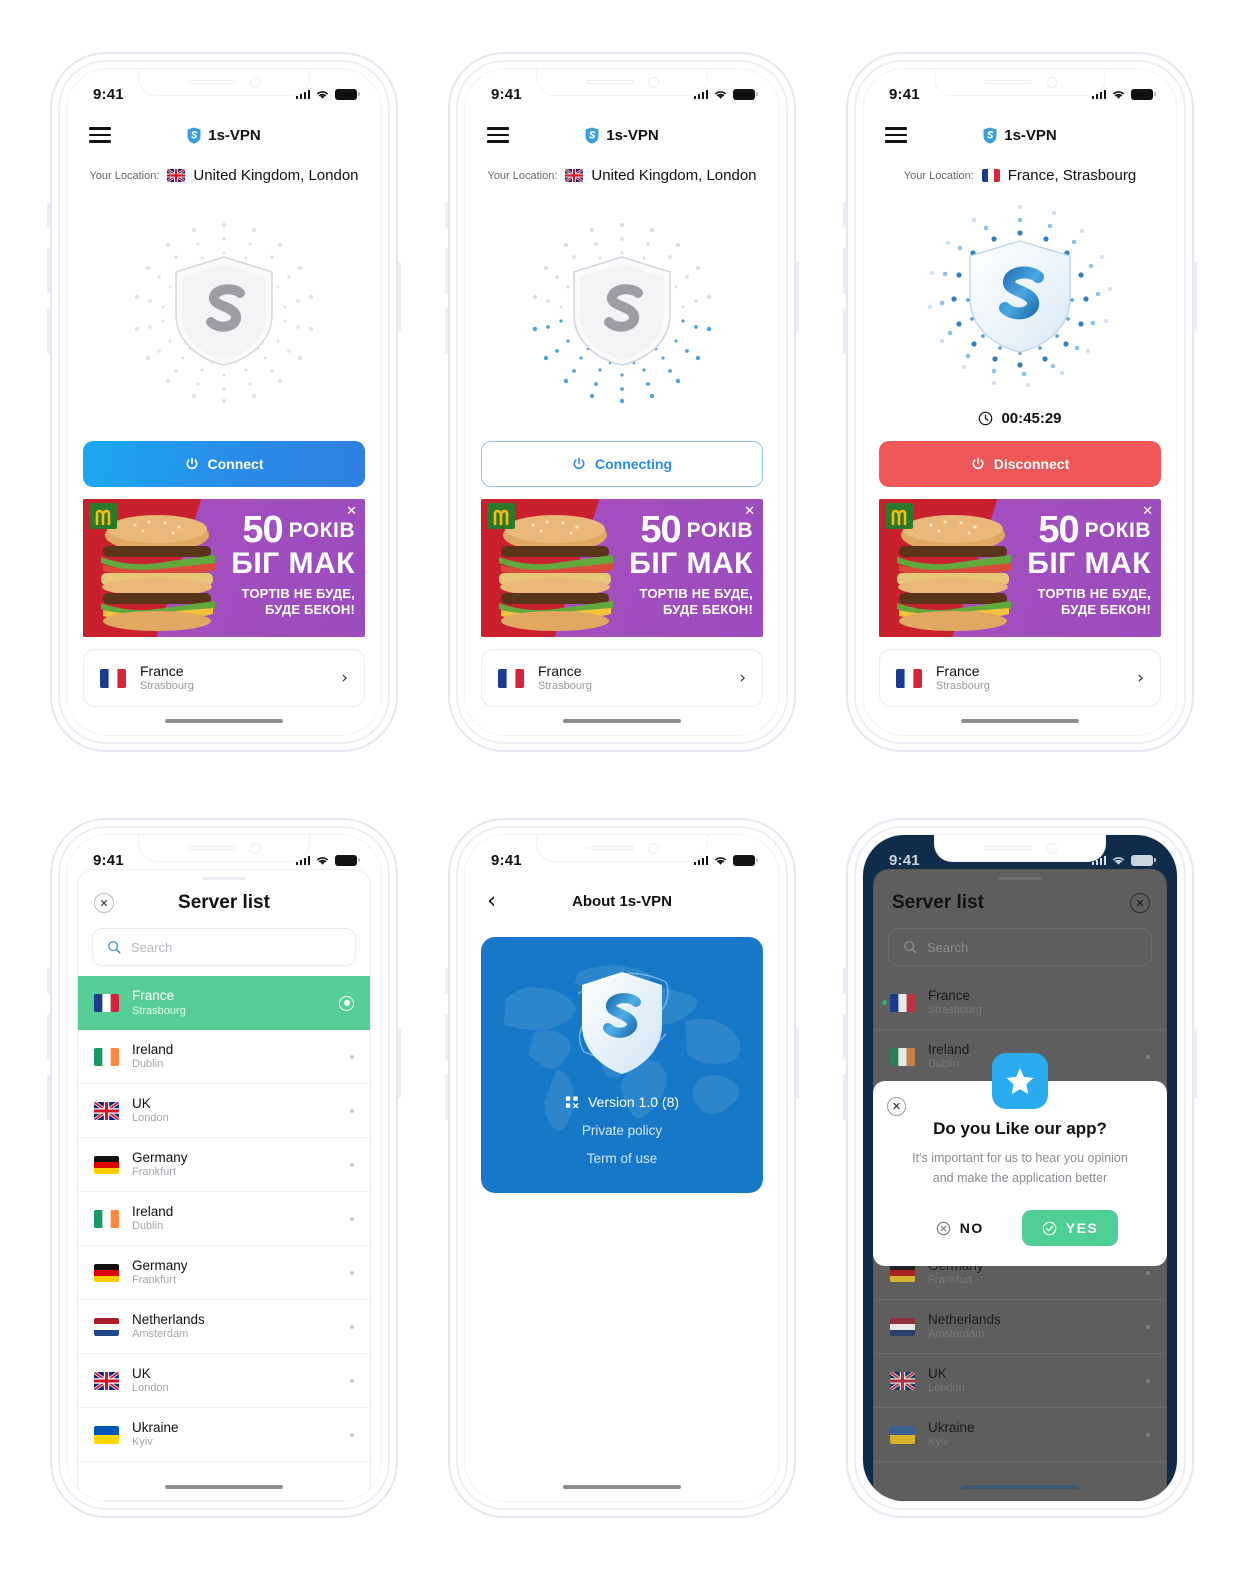 The width and height of the screenshot is (1250, 1583). I want to click on power-icon, so click(579, 463).